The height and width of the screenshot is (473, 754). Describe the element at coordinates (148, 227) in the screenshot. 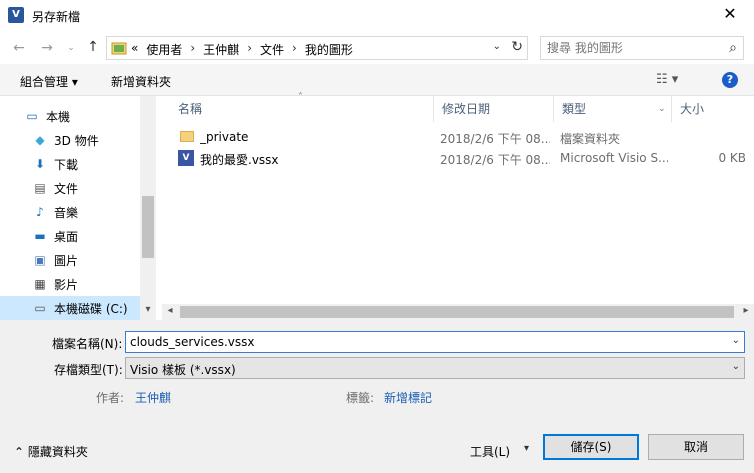

I see `nav-scrollbar-thumb` at that location.